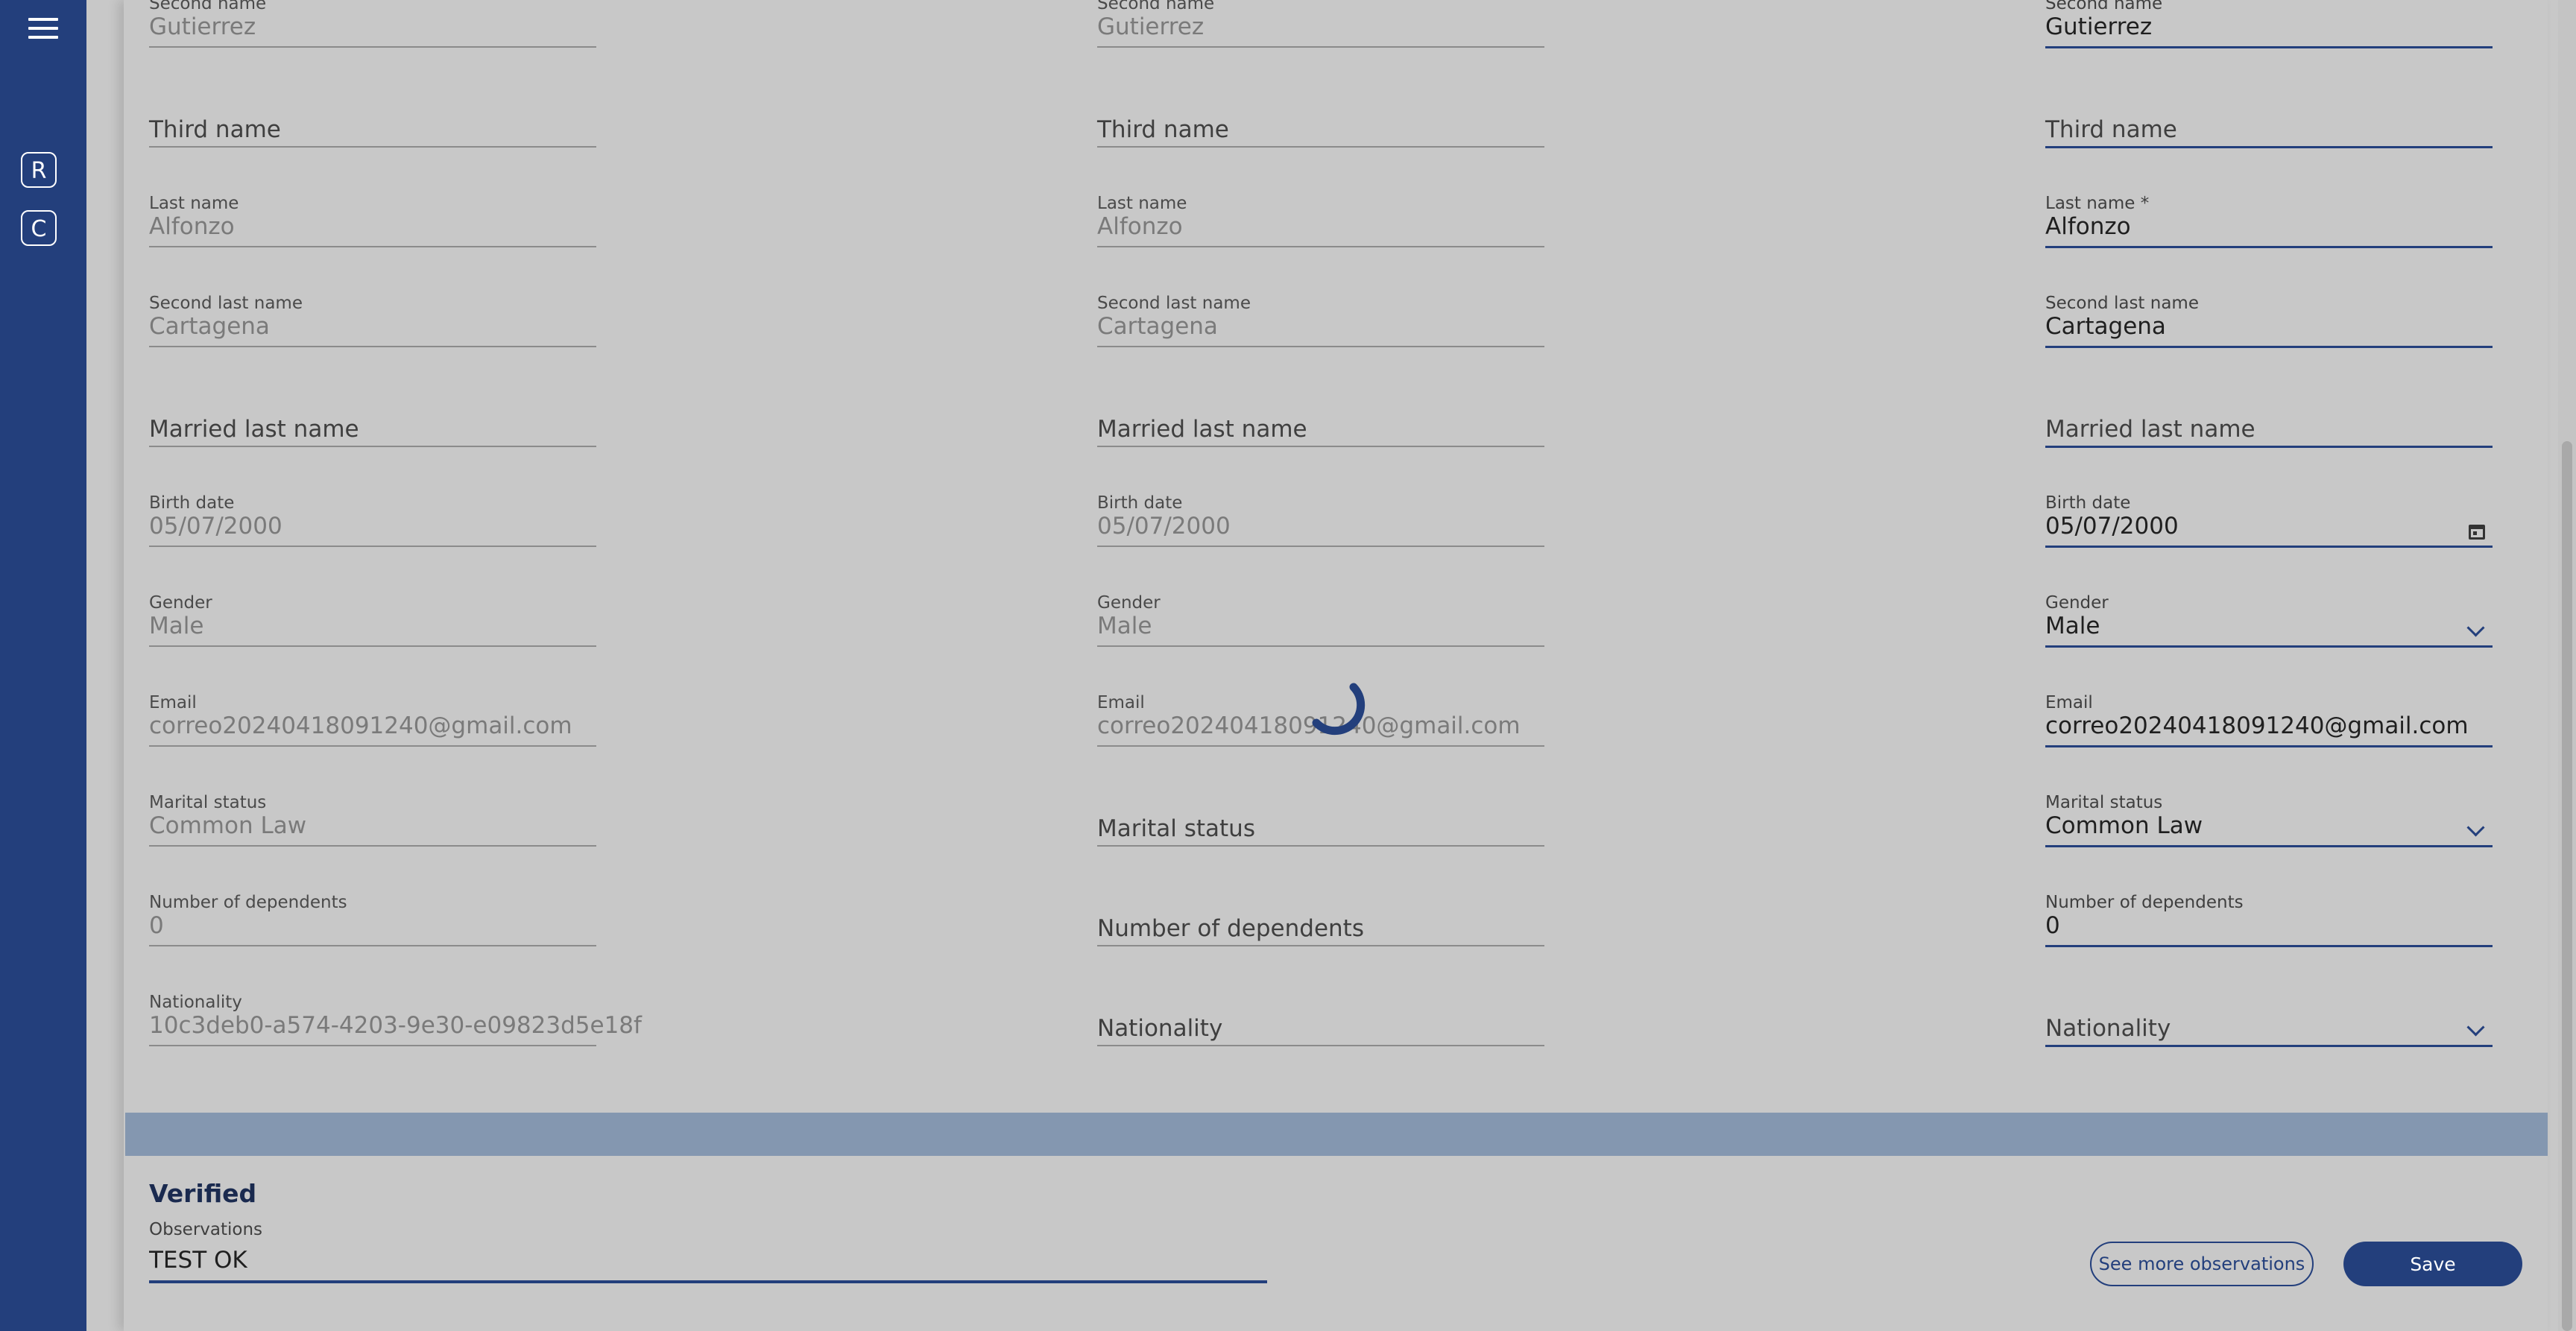 This screenshot has height=1331, width=2576. What do you see at coordinates (1320, 626) in the screenshot?
I see `form-field-col2-row7: Gender Male` at bounding box center [1320, 626].